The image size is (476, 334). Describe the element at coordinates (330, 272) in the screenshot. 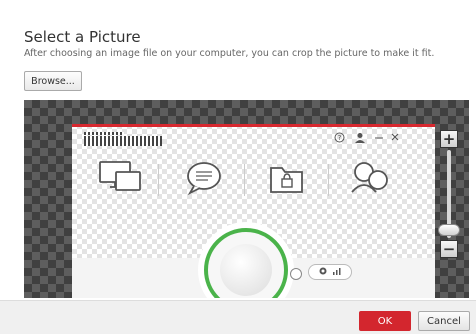

I see `status-pill` at that location.